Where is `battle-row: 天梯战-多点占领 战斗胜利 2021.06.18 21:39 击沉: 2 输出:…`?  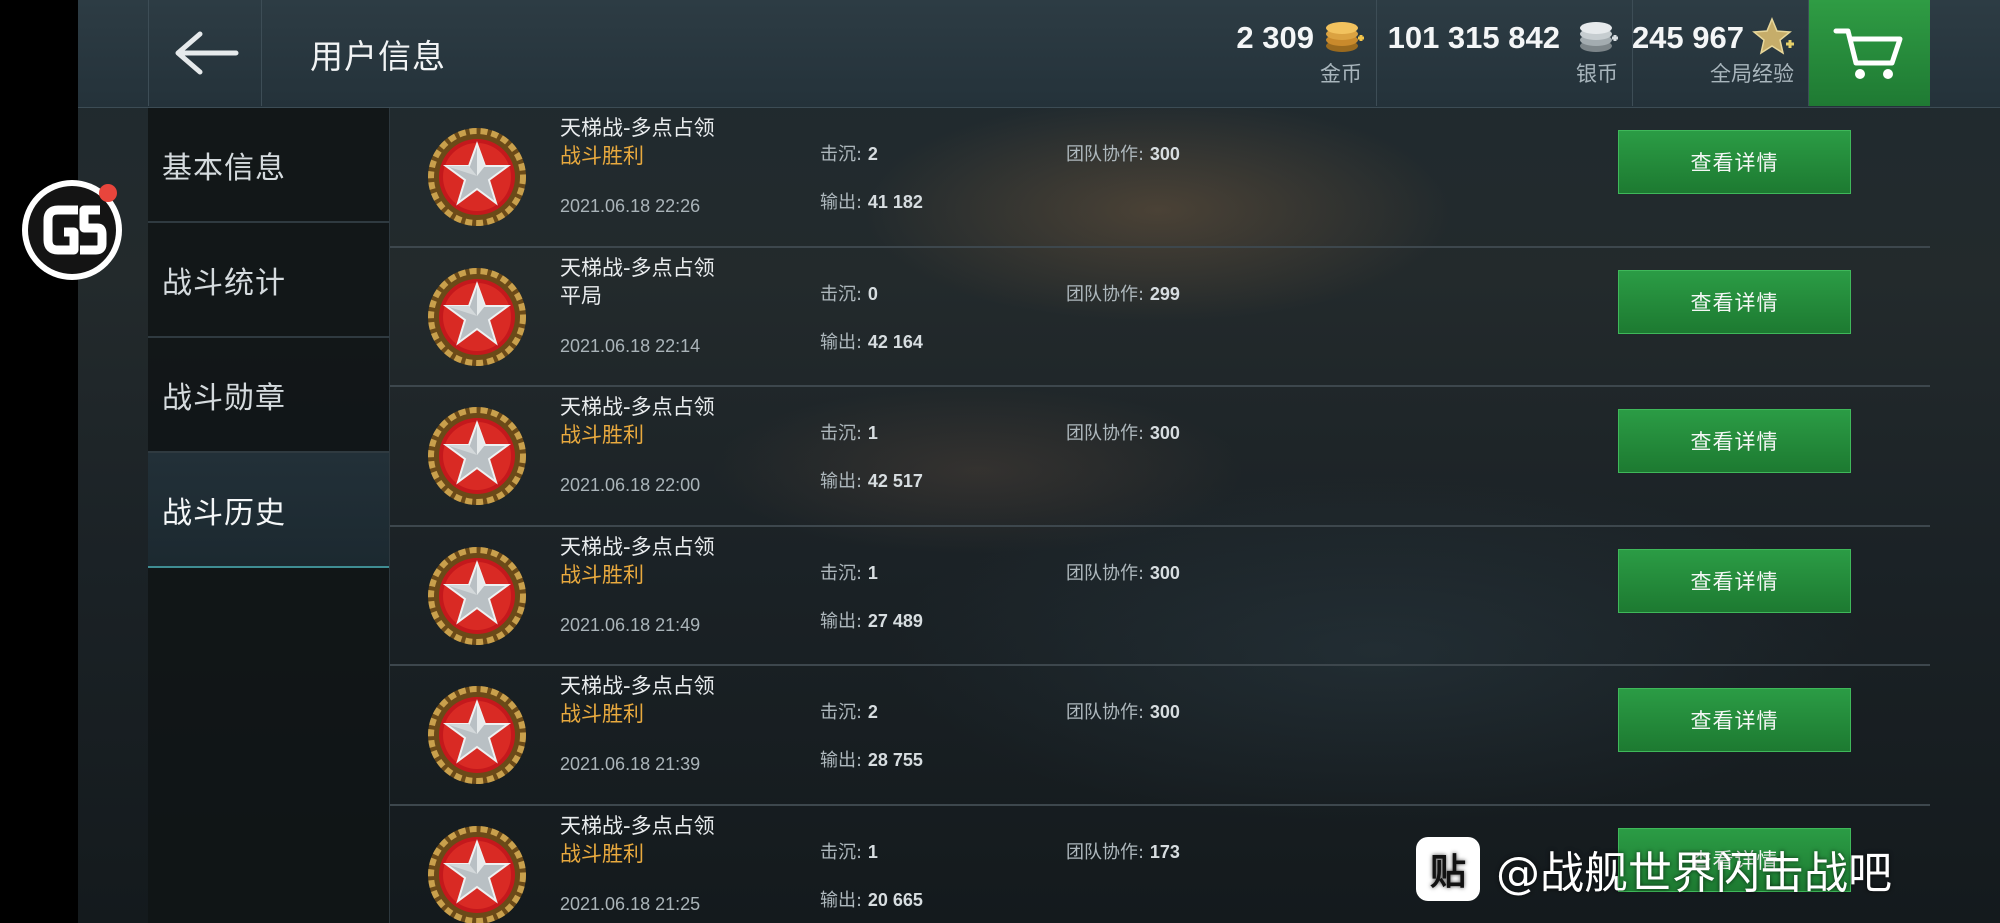
battle-row: 天梯战-多点占领 战斗胜利 2021.06.18 21:39 击沉: 2 输出:… is located at coordinates (1160, 736).